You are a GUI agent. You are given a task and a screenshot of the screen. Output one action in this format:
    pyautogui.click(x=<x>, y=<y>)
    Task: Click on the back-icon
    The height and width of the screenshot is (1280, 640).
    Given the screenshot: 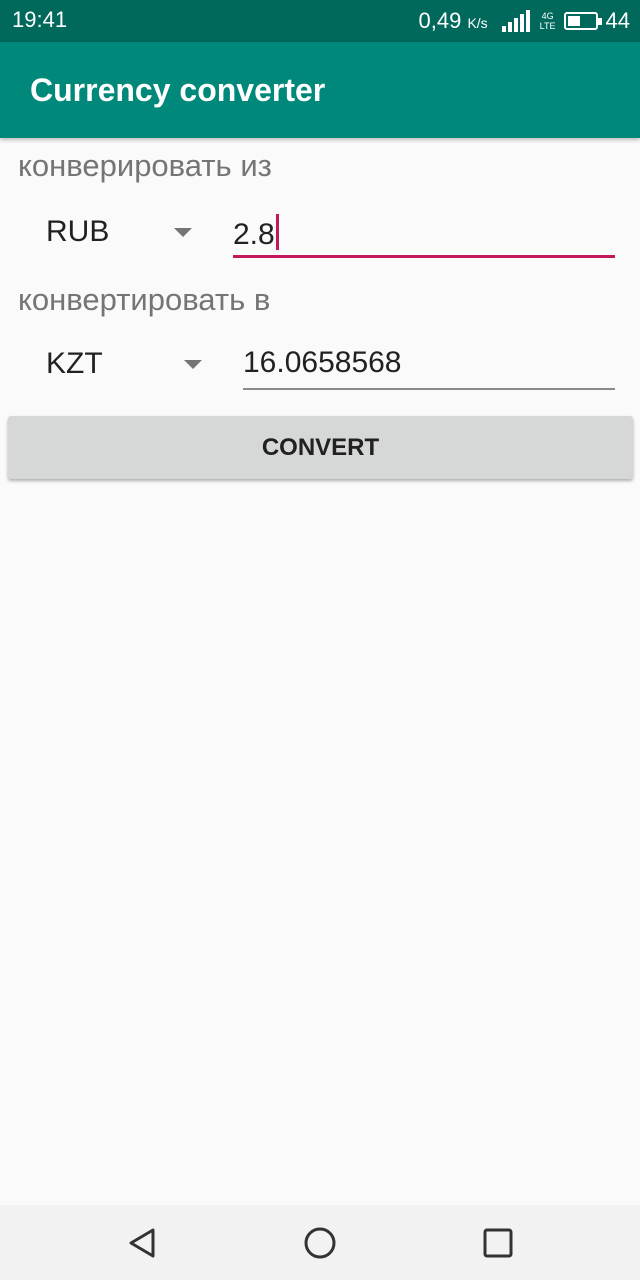 What is the action you would take?
    pyautogui.click(x=144, y=1243)
    